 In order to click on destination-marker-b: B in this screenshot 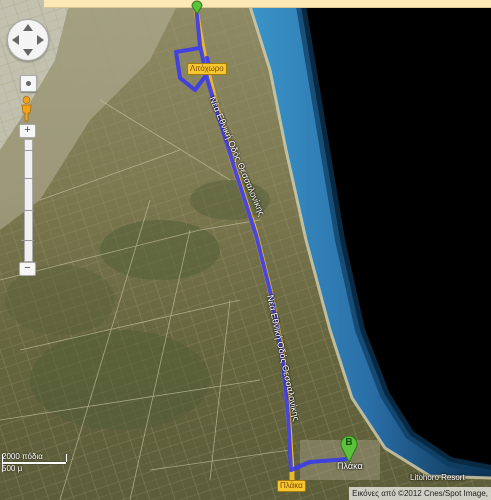, I will do `click(349, 449)`.